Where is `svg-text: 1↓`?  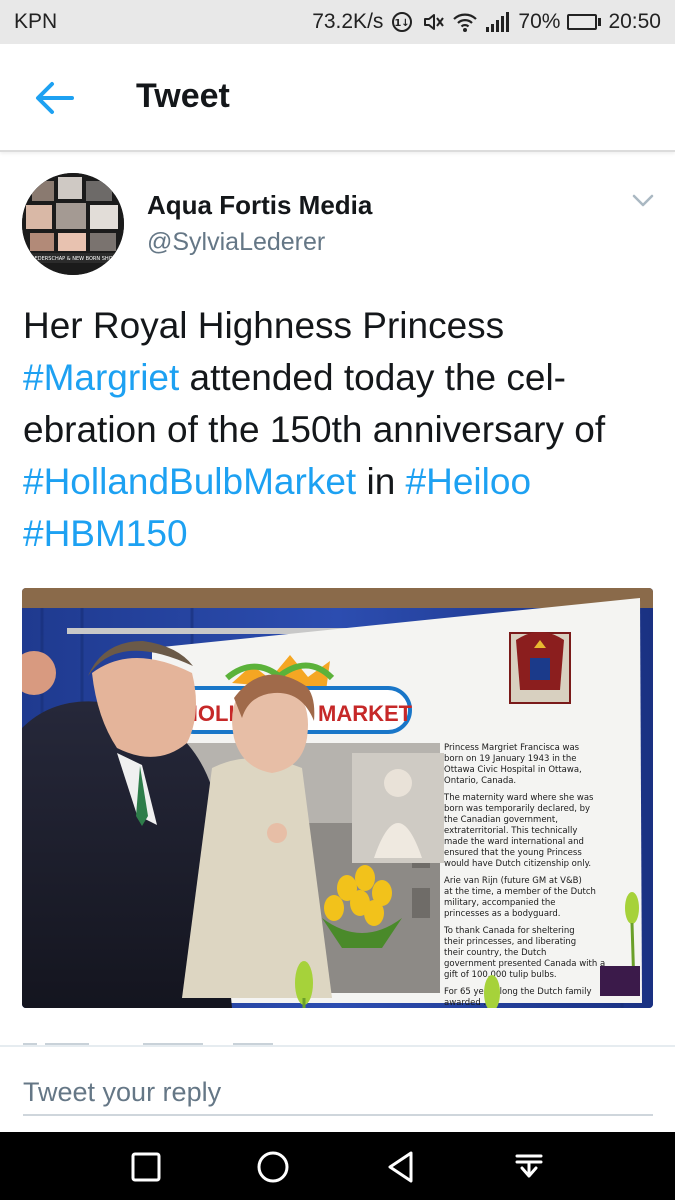
svg-text: 1↓ is located at coordinates (402, 23).